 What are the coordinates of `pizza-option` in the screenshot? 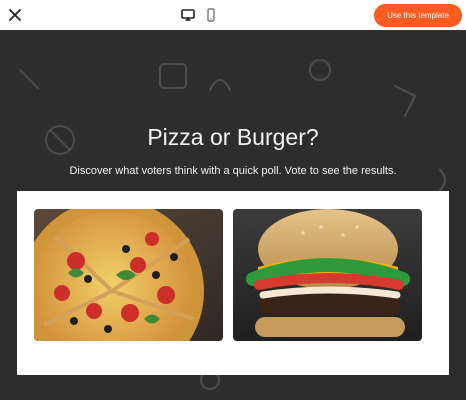 It's located at (128, 275).